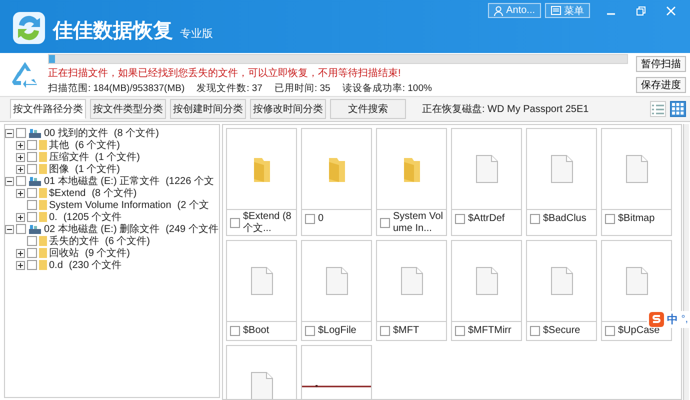 The height and width of the screenshot is (400, 690). What do you see at coordinates (302, 88) in the screenshot?
I see `scan-stat: 已用时间: 35` at bounding box center [302, 88].